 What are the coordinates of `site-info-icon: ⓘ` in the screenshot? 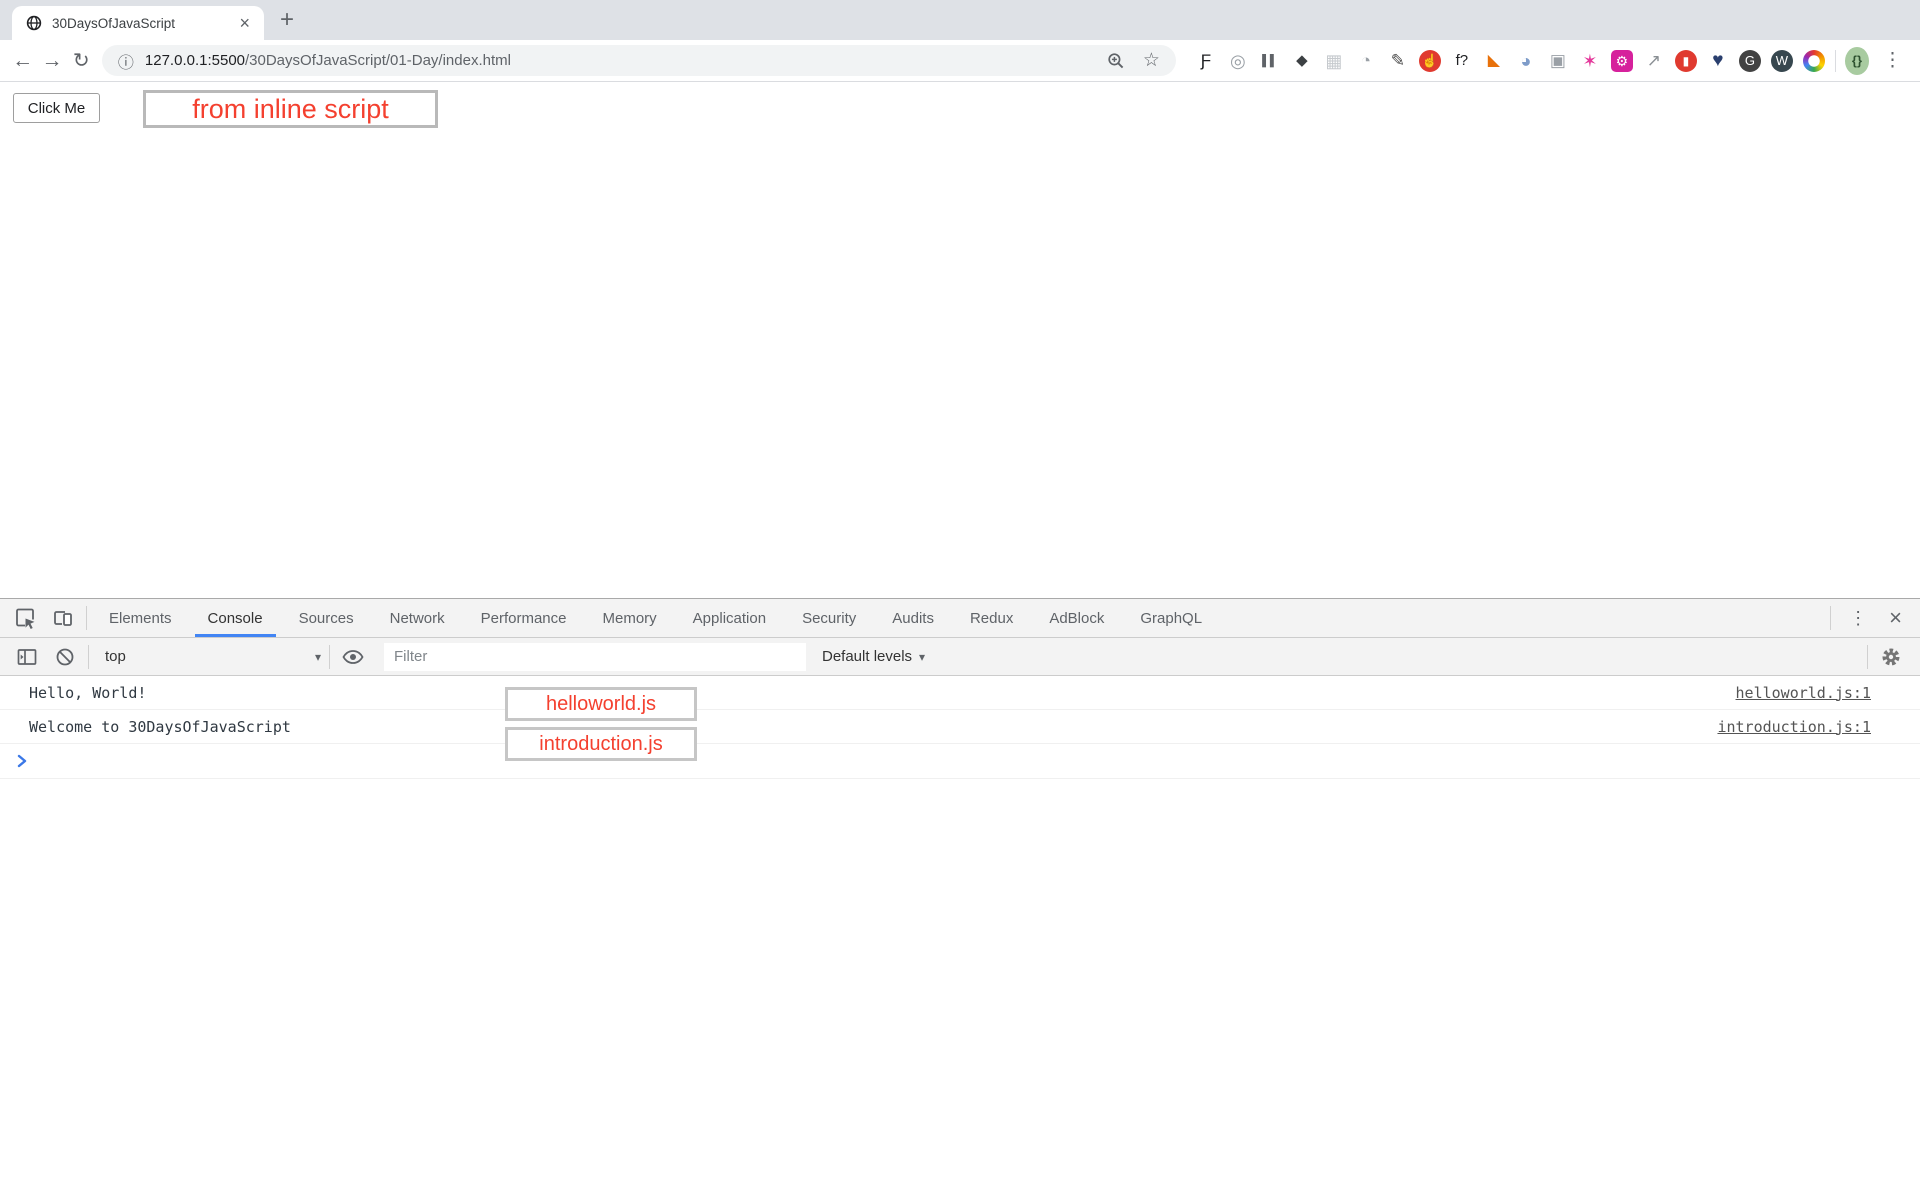 It's located at (126, 61).